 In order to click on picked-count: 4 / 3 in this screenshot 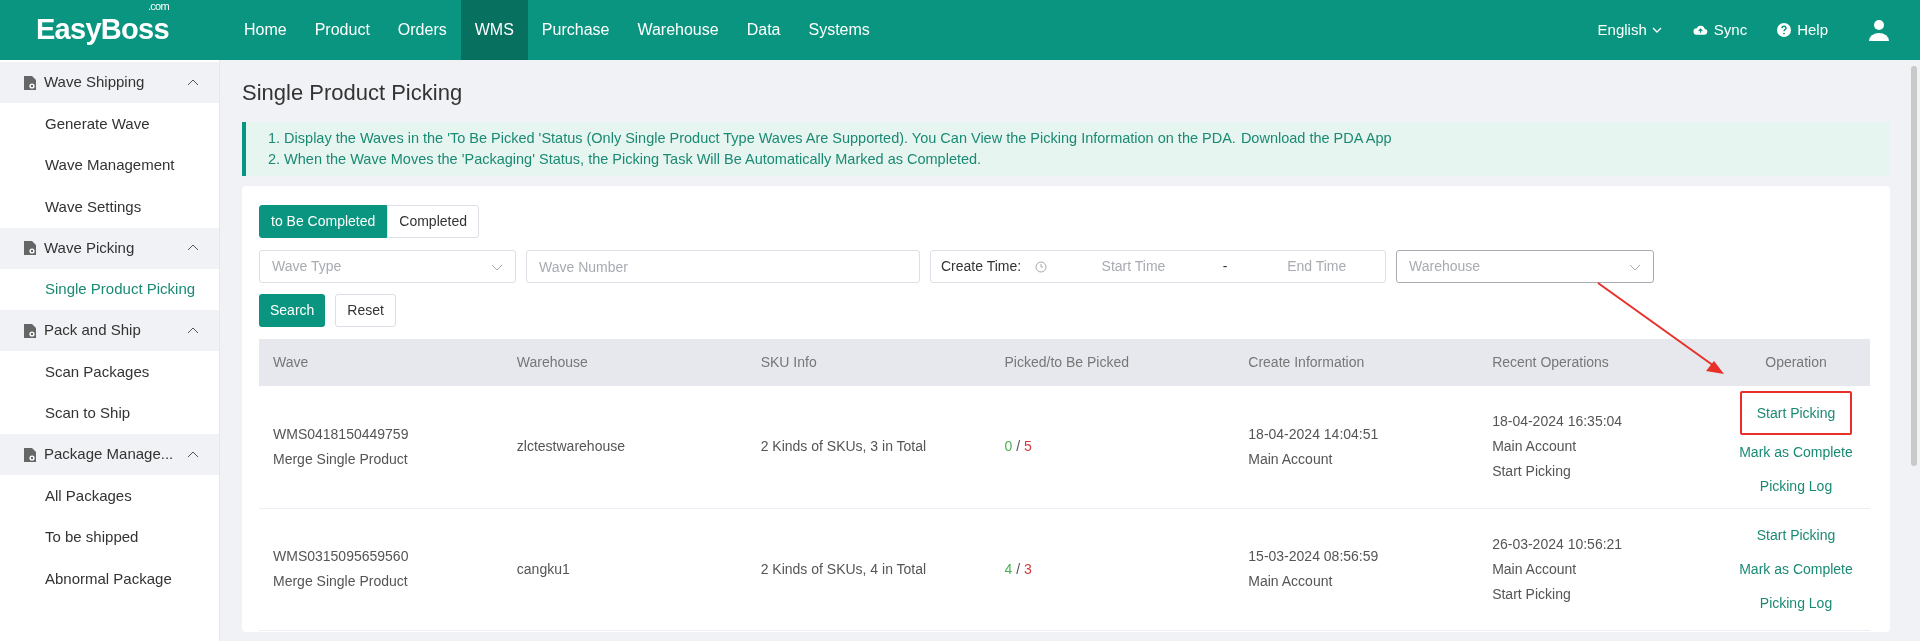, I will do `click(1018, 568)`.